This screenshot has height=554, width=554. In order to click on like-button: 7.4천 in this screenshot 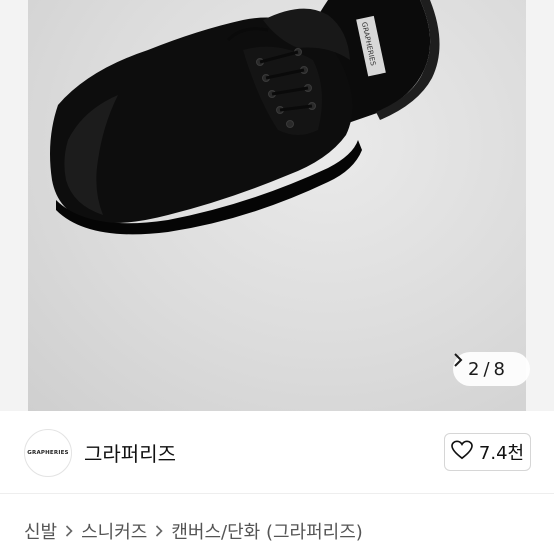, I will do `click(487, 452)`.